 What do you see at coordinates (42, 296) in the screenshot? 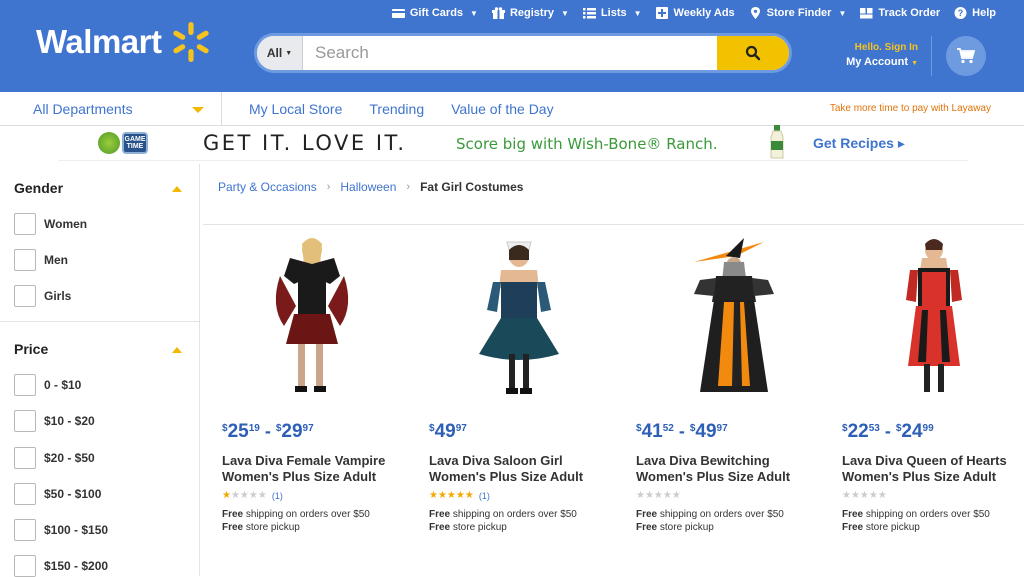
I see `filter-girls: Girls` at bounding box center [42, 296].